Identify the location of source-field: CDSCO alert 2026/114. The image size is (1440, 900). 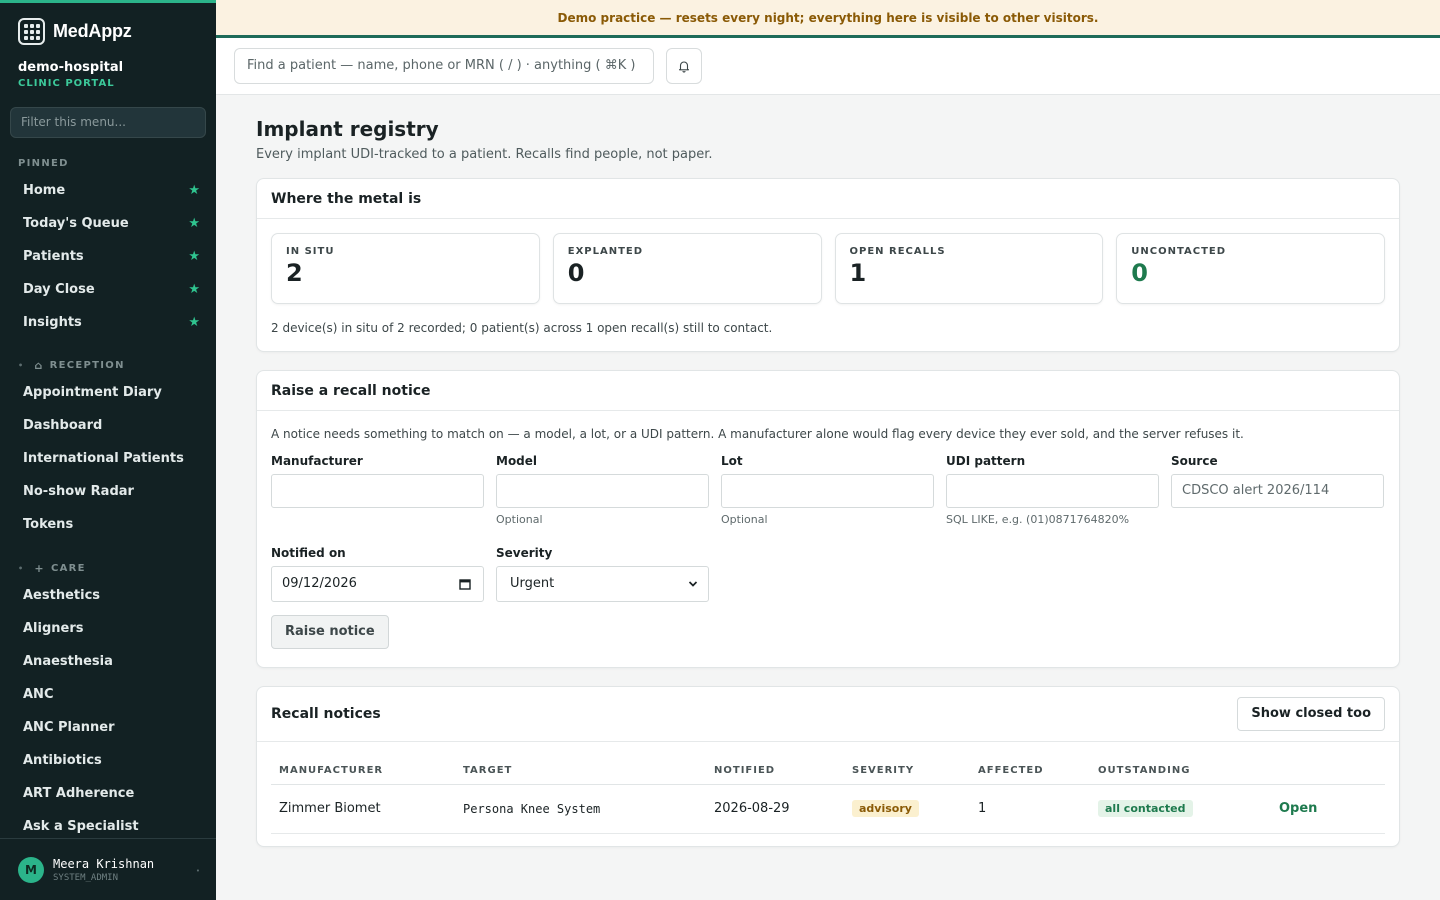
(1277, 491).